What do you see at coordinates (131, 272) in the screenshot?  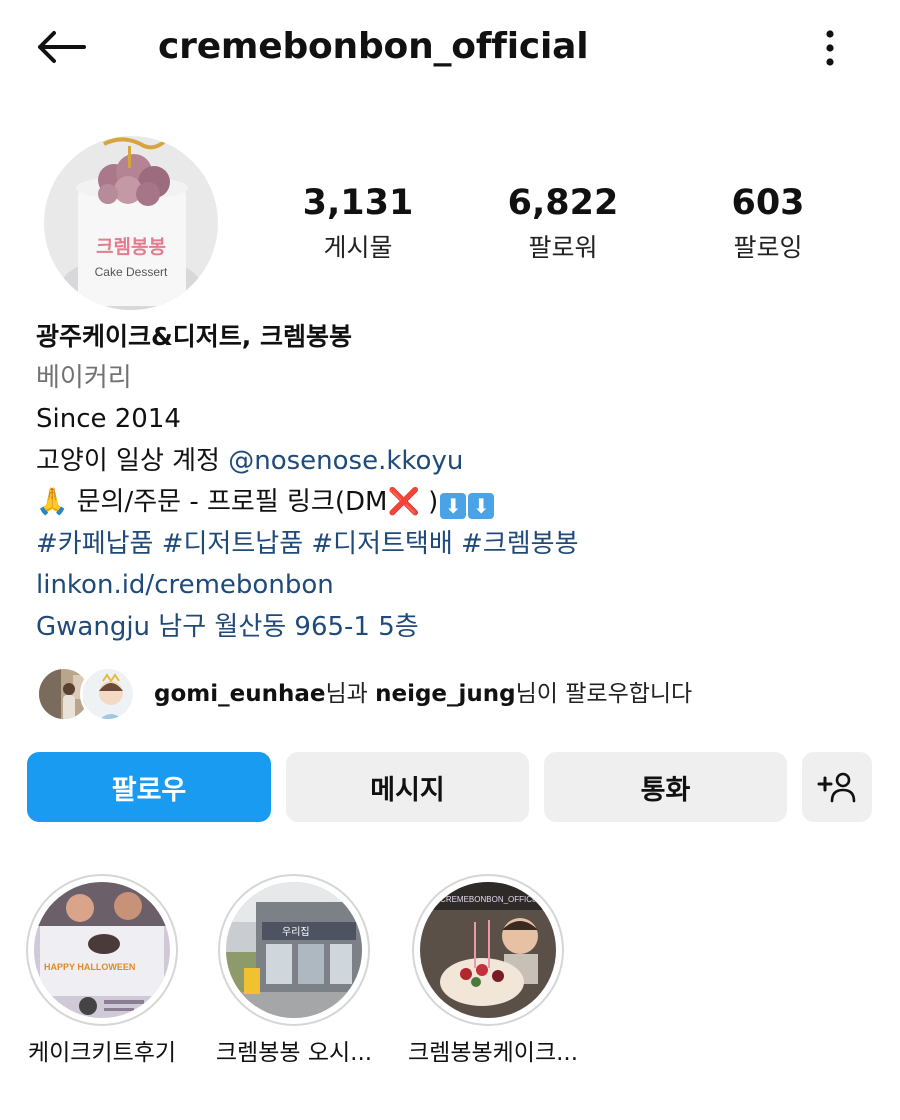 I see `svg-text: Cake Dessert` at bounding box center [131, 272].